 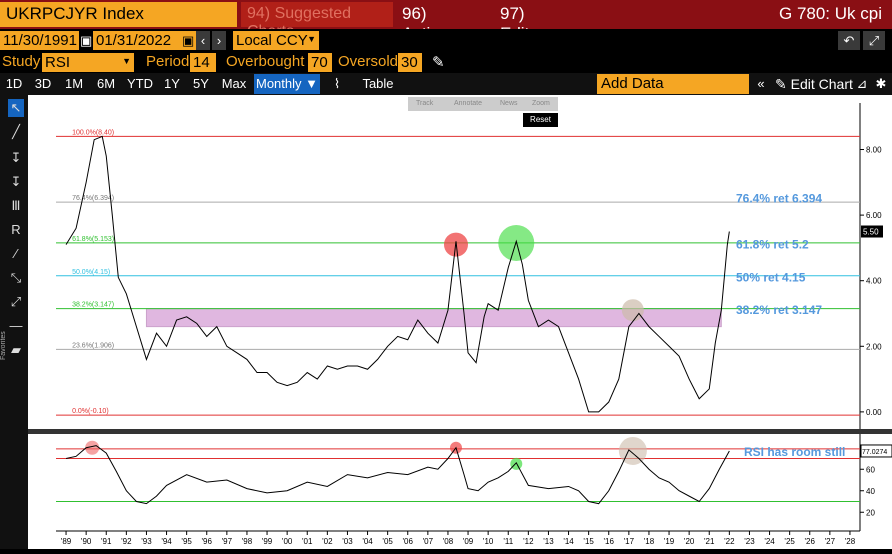 What do you see at coordinates (93, 132) in the screenshot?
I see `fib-level-label: 100.0%(8.40)` at bounding box center [93, 132].